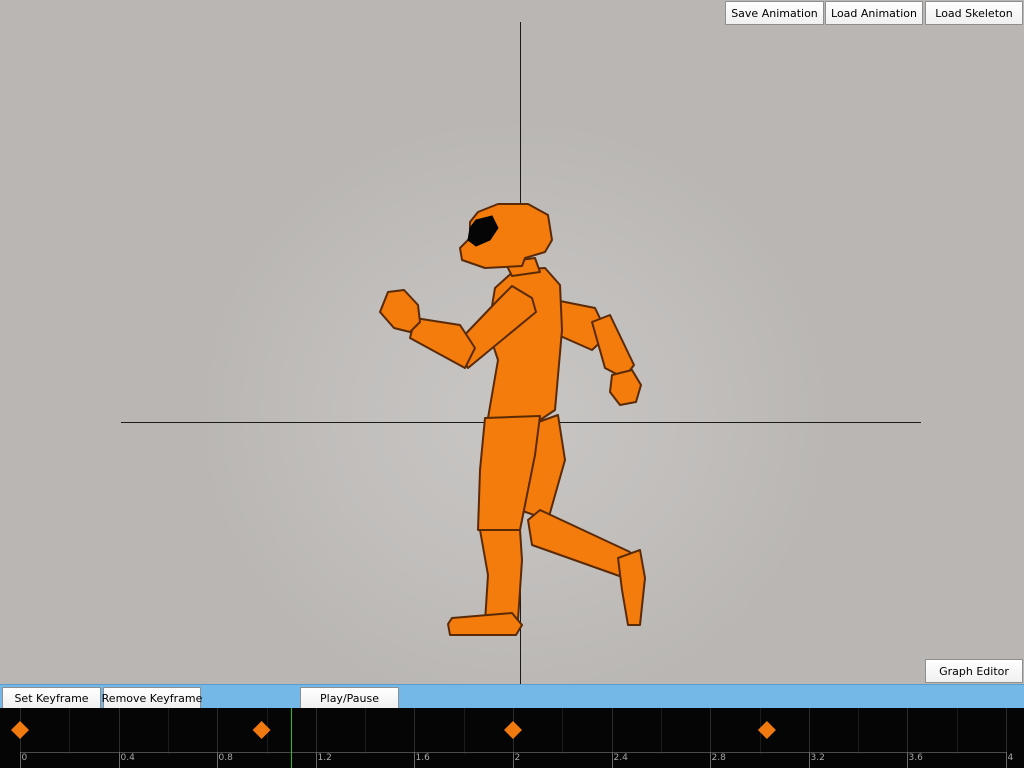  Describe the element at coordinates (349, 698) in the screenshot. I see `play-pause-button: Play/Pause` at that location.